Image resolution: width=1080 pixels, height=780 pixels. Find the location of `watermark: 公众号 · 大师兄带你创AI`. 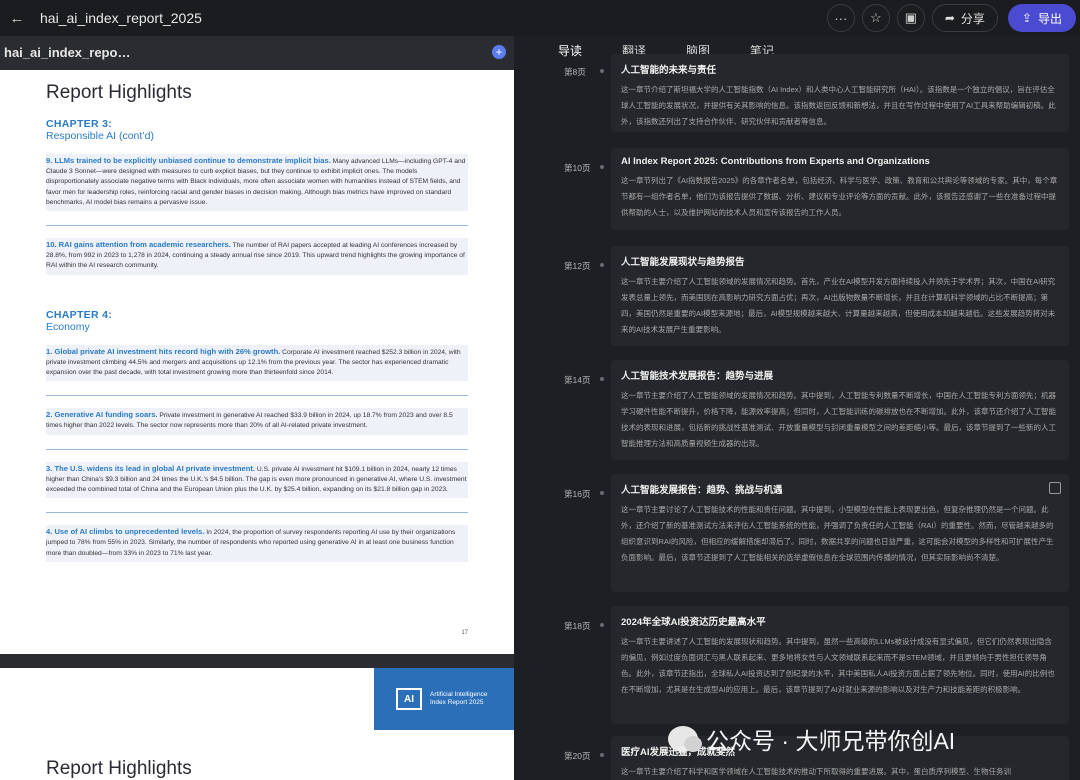

watermark: 公众号 · 大师兄带你创AI is located at coordinates (811, 739).